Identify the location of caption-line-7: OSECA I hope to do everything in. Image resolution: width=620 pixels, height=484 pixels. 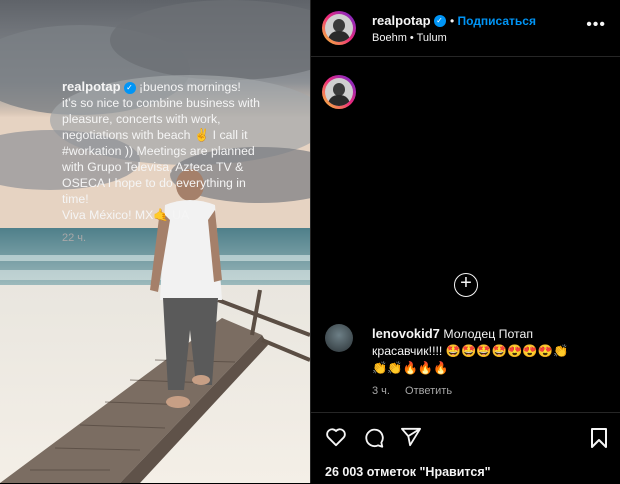
(154, 183).